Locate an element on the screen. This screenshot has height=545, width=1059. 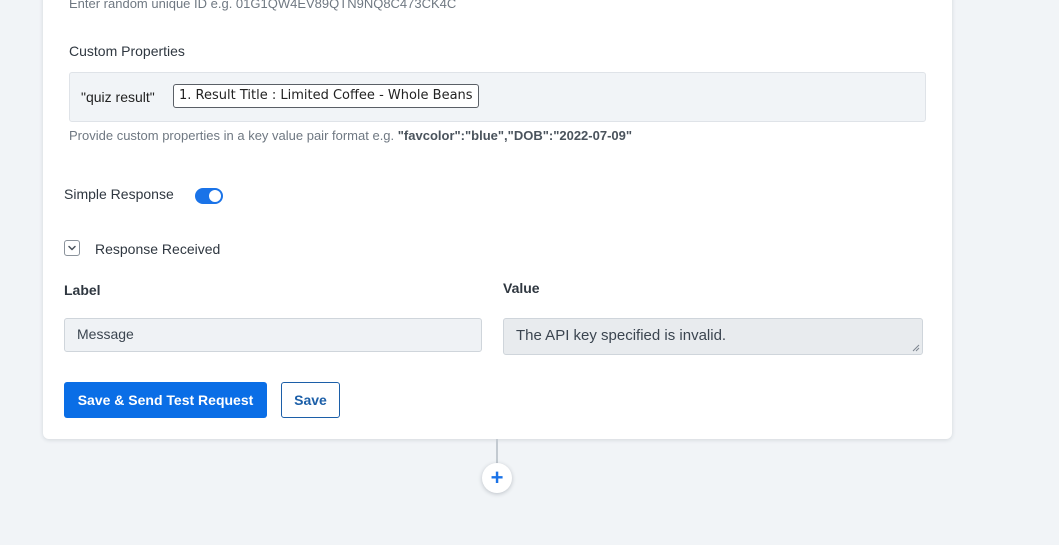
custom-properties-label: Custom Properties is located at coordinates (127, 51).